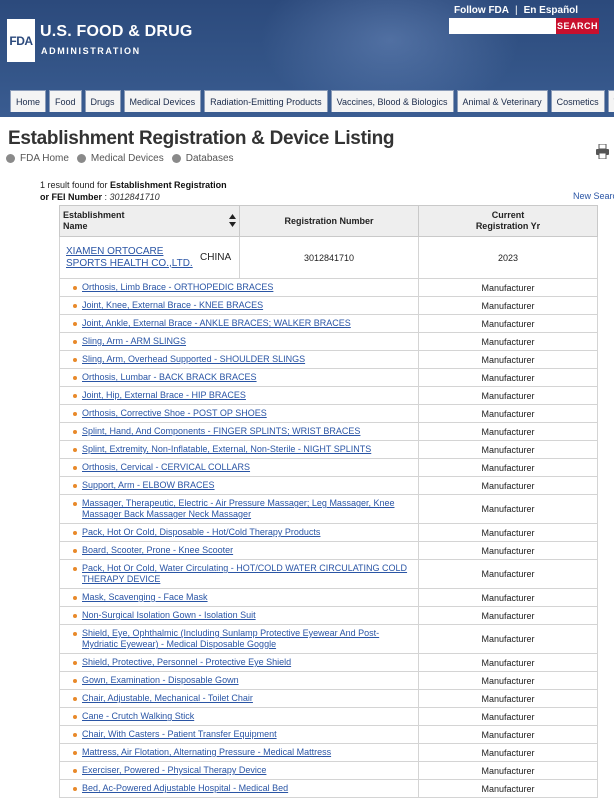 The width and height of the screenshot is (614, 800). I want to click on fda-logo-badge: FDA, so click(21, 40).